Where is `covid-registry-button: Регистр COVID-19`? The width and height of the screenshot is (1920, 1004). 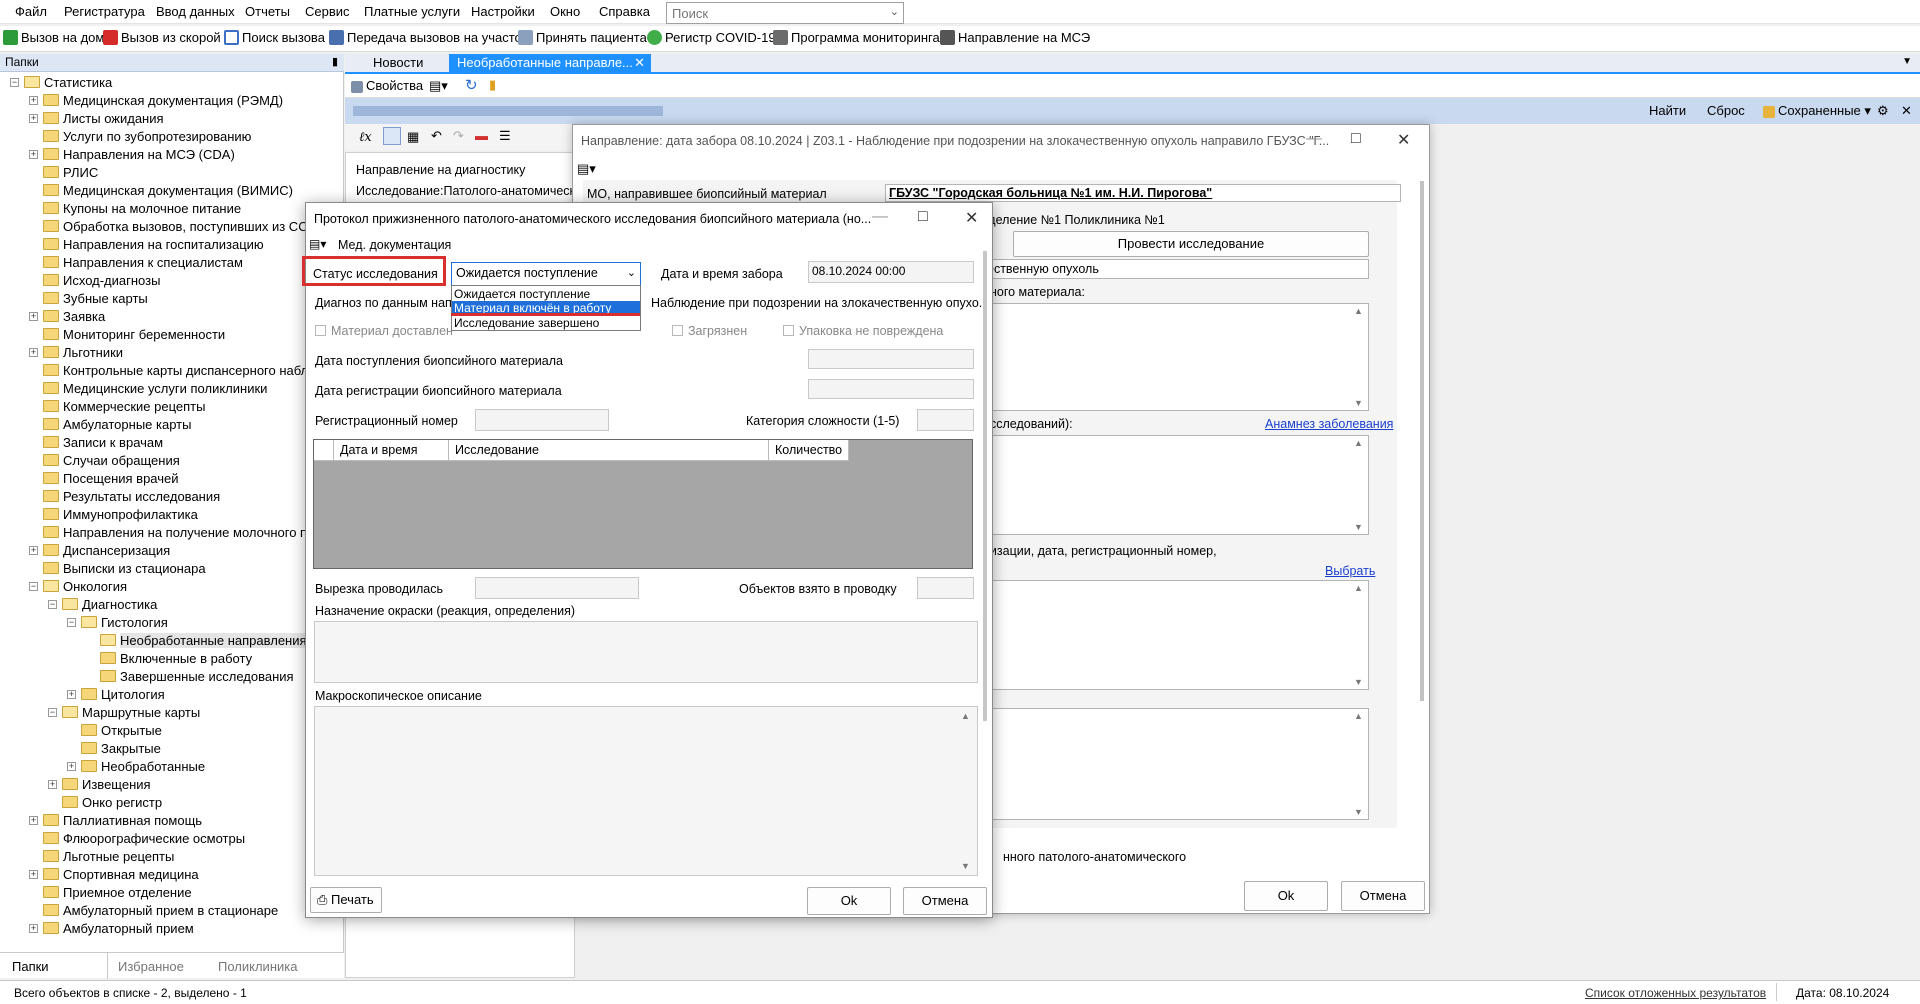 covid-registry-button: Регистр COVID-19 is located at coordinates (711, 39).